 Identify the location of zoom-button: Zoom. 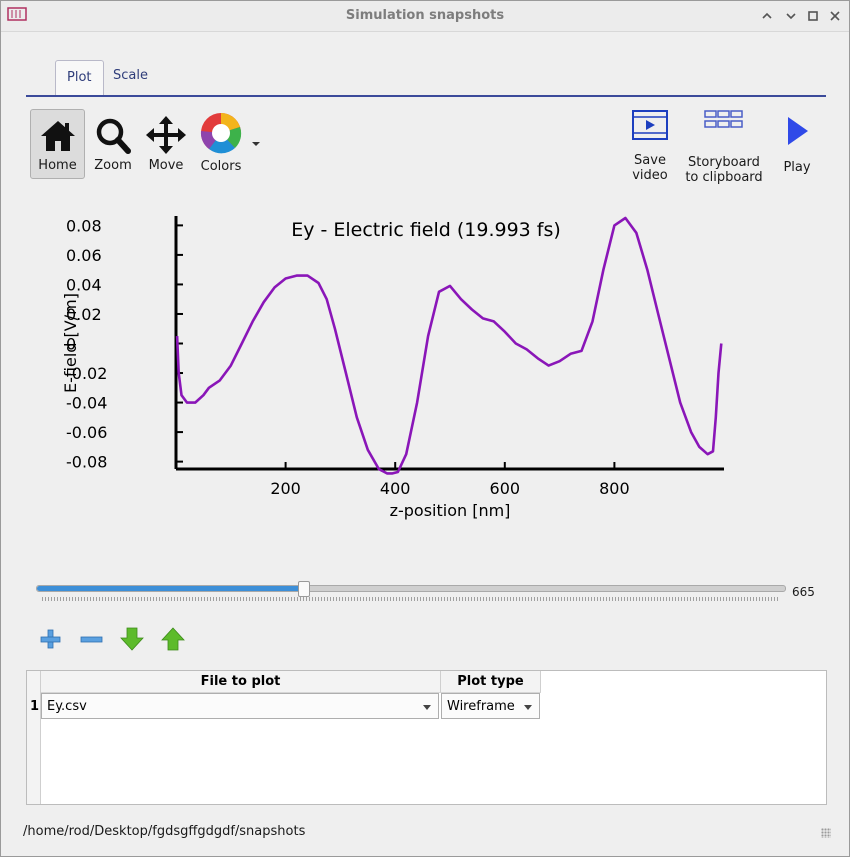
(113, 144).